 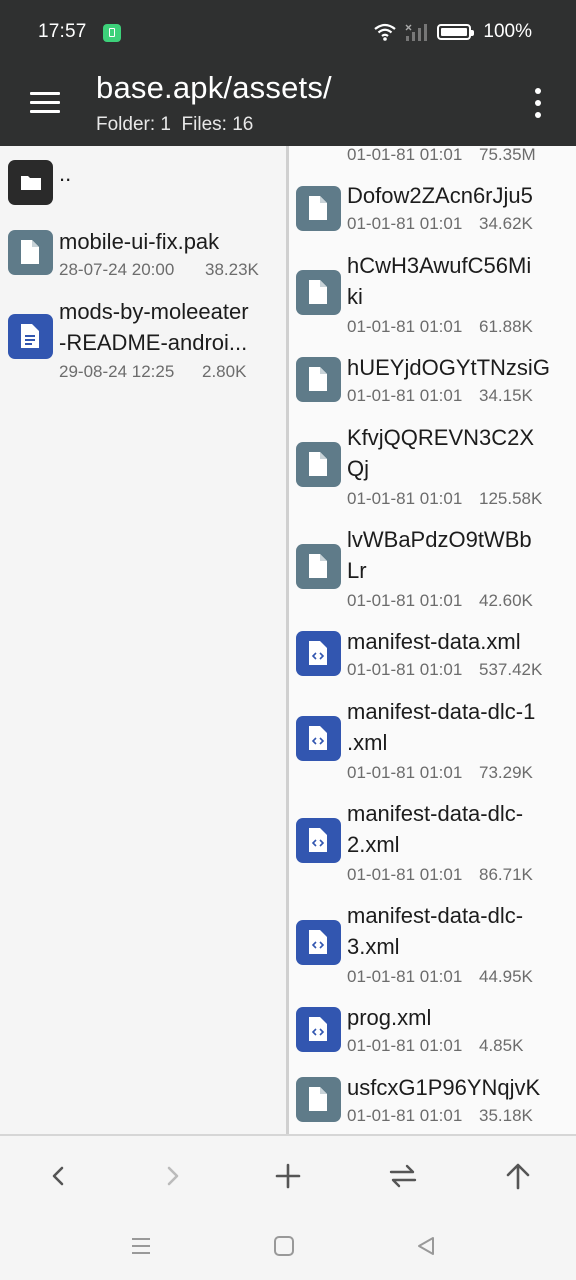 What do you see at coordinates (511, 498) in the screenshot?
I see `file-size: 125.58K` at bounding box center [511, 498].